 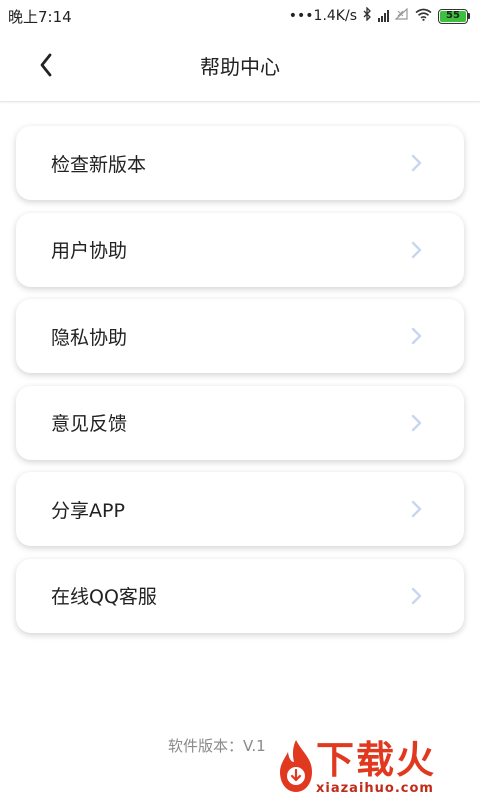 What do you see at coordinates (322, 16) in the screenshot?
I see `network-speed: •••1.4K/s` at bounding box center [322, 16].